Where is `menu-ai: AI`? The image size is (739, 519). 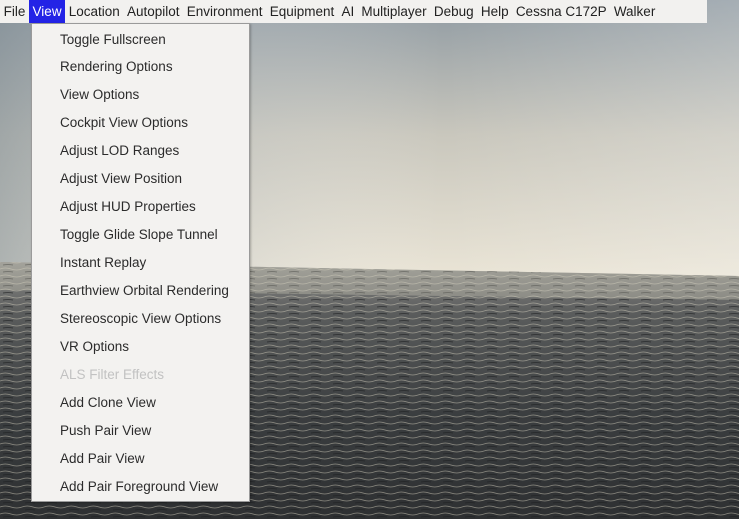 menu-ai: AI is located at coordinates (348, 11).